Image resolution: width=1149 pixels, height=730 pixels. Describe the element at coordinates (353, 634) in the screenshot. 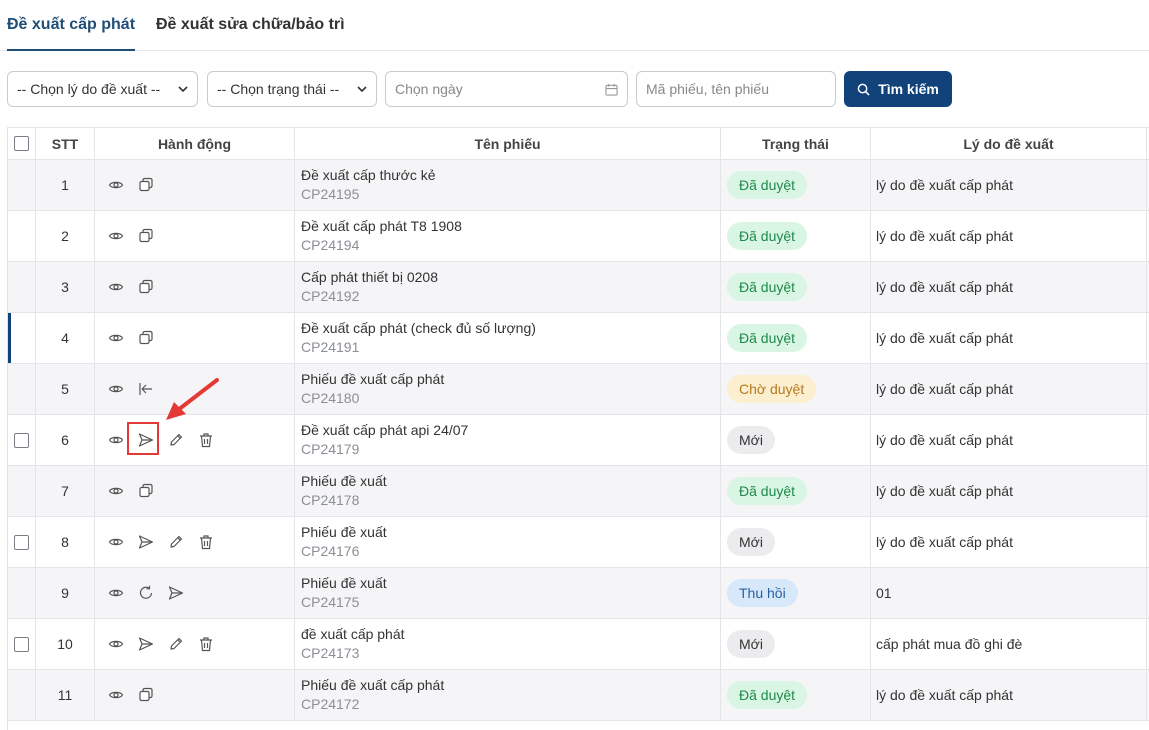

I see `row-name: đề xuất cấp phát` at that location.